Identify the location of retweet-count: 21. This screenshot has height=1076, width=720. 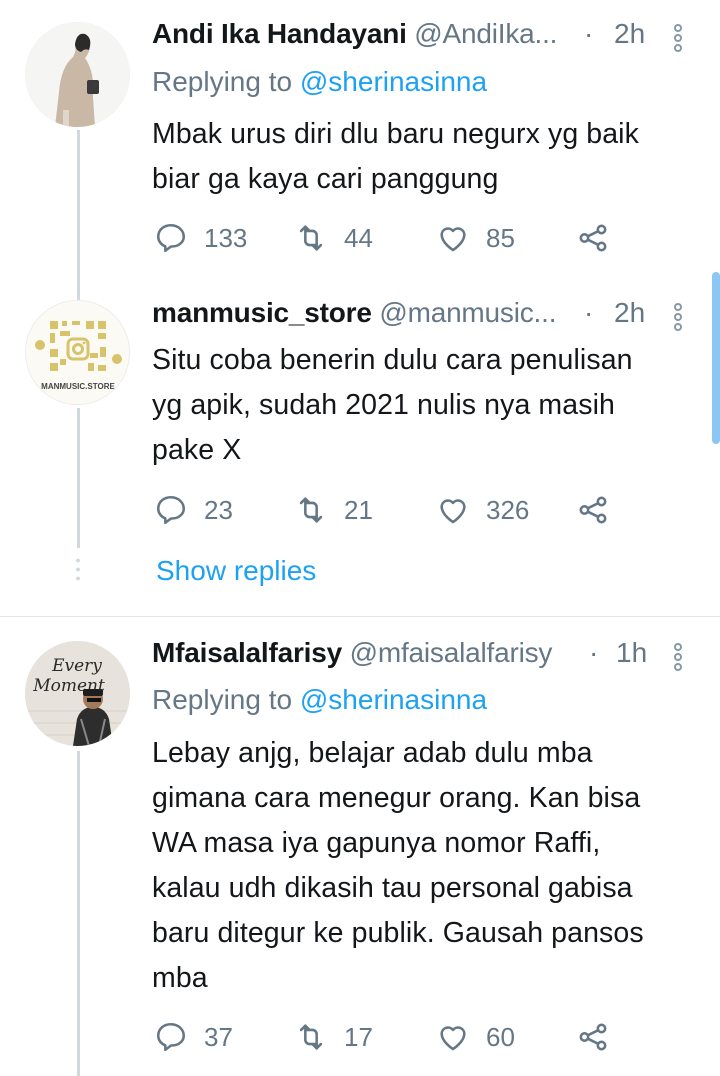
(358, 509).